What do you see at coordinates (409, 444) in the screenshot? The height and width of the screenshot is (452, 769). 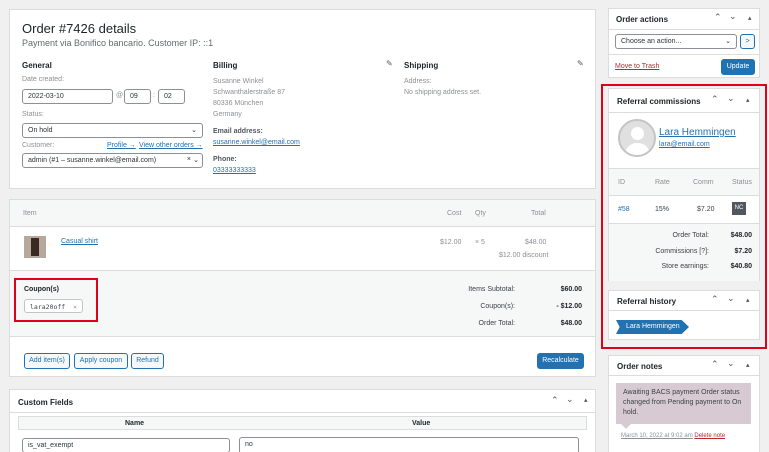 I see `custom-field-value-input: no` at bounding box center [409, 444].